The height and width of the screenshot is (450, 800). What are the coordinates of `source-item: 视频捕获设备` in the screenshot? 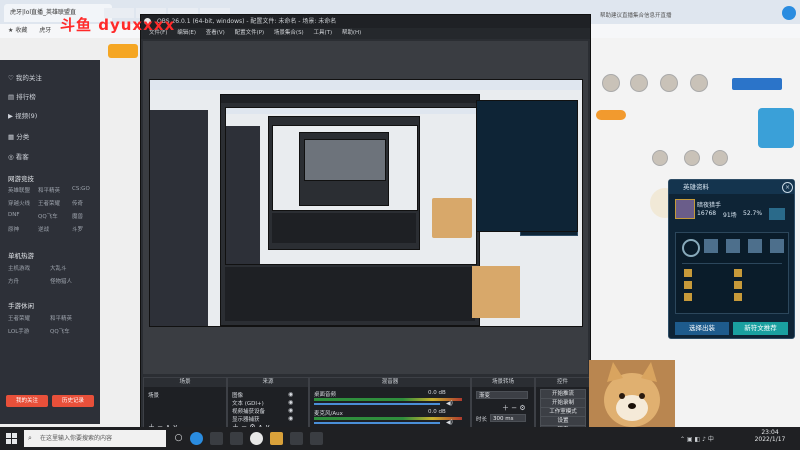 It's located at (248, 411).